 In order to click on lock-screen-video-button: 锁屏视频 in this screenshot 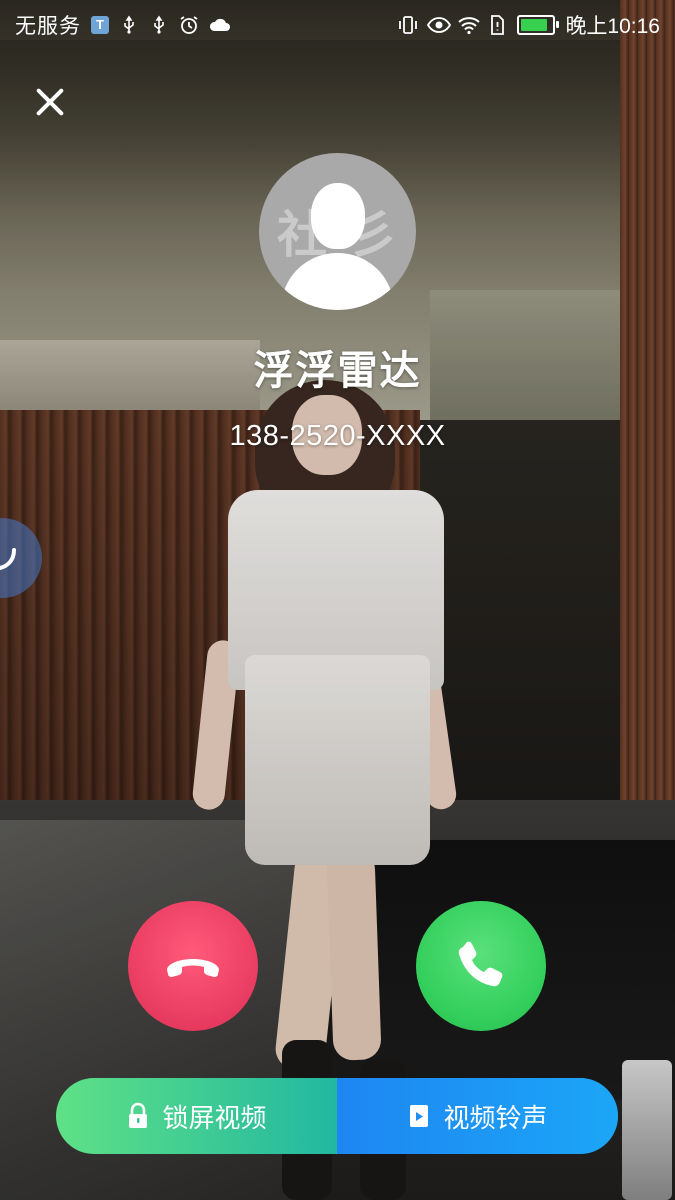, I will do `click(196, 1116)`.